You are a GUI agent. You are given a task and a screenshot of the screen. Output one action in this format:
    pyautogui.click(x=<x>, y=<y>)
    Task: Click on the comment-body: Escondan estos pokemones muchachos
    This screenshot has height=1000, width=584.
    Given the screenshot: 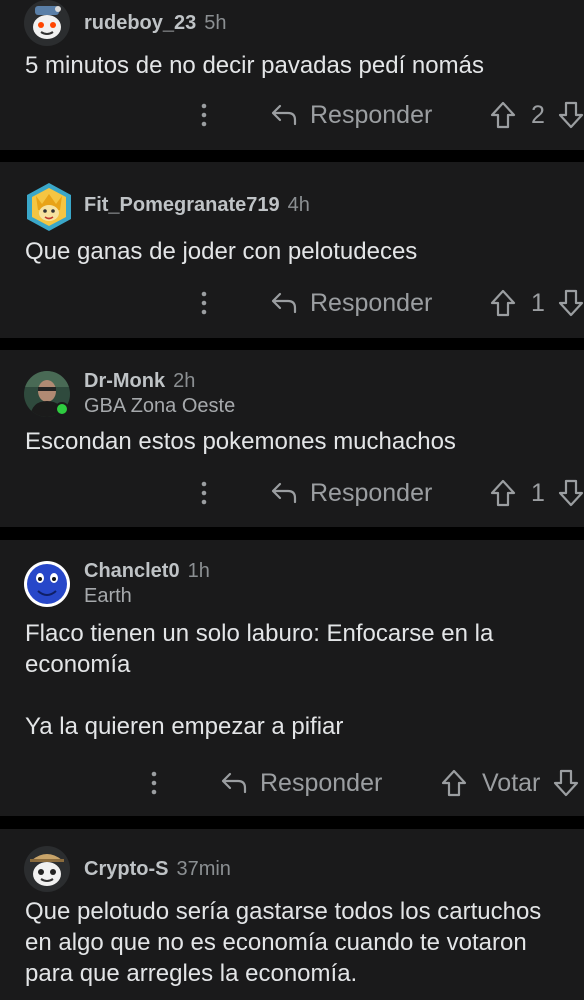 What is the action you would take?
    pyautogui.click(x=240, y=441)
    